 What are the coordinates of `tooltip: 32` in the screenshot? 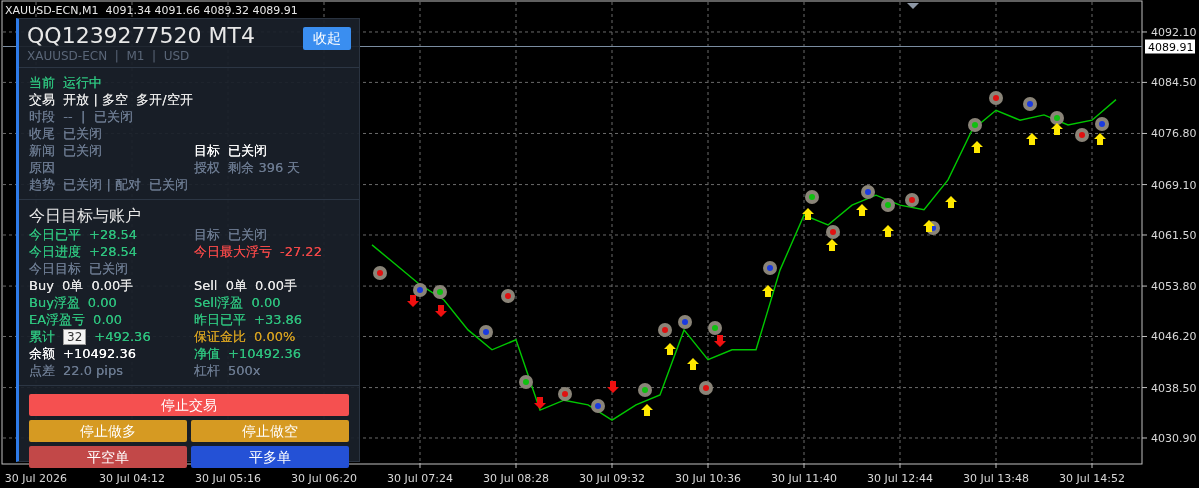 It's located at (75, 336).